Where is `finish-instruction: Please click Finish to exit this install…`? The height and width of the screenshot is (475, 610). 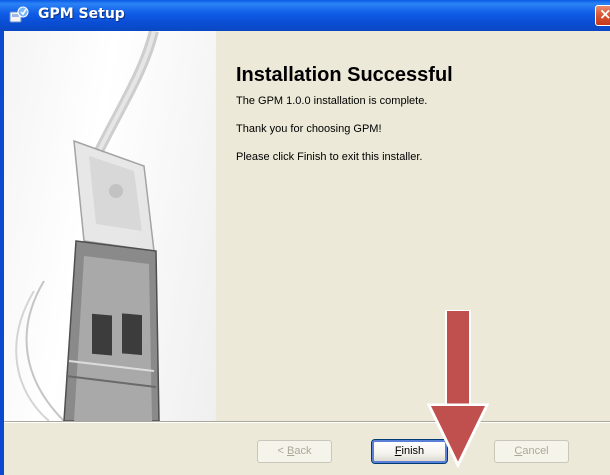 finish-instruction: Please click Finish to exit this install… is located at coordinates (329, 157).